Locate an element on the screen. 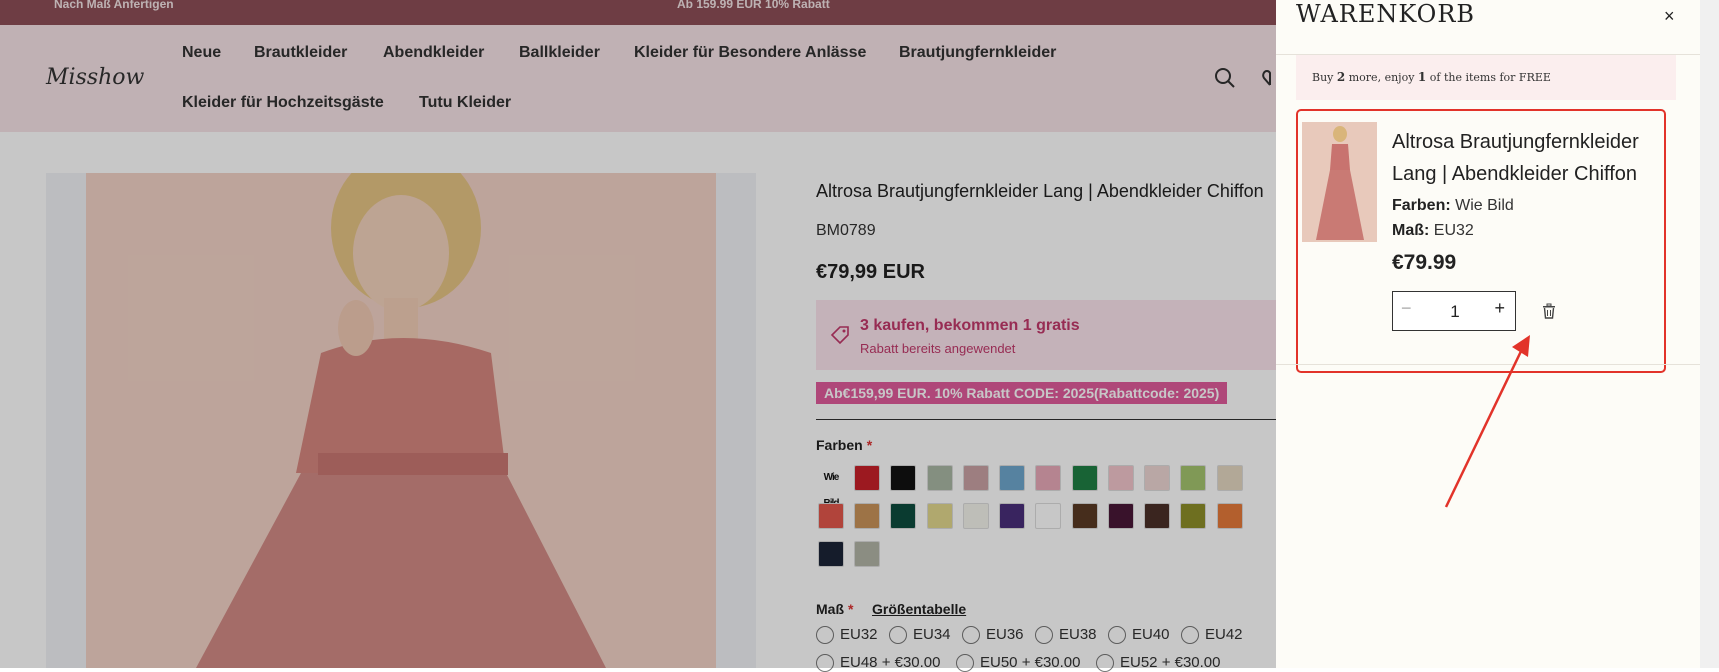 The image size is (1719, 672). drawer-scrollbar is located at coordinates (1709, 334).